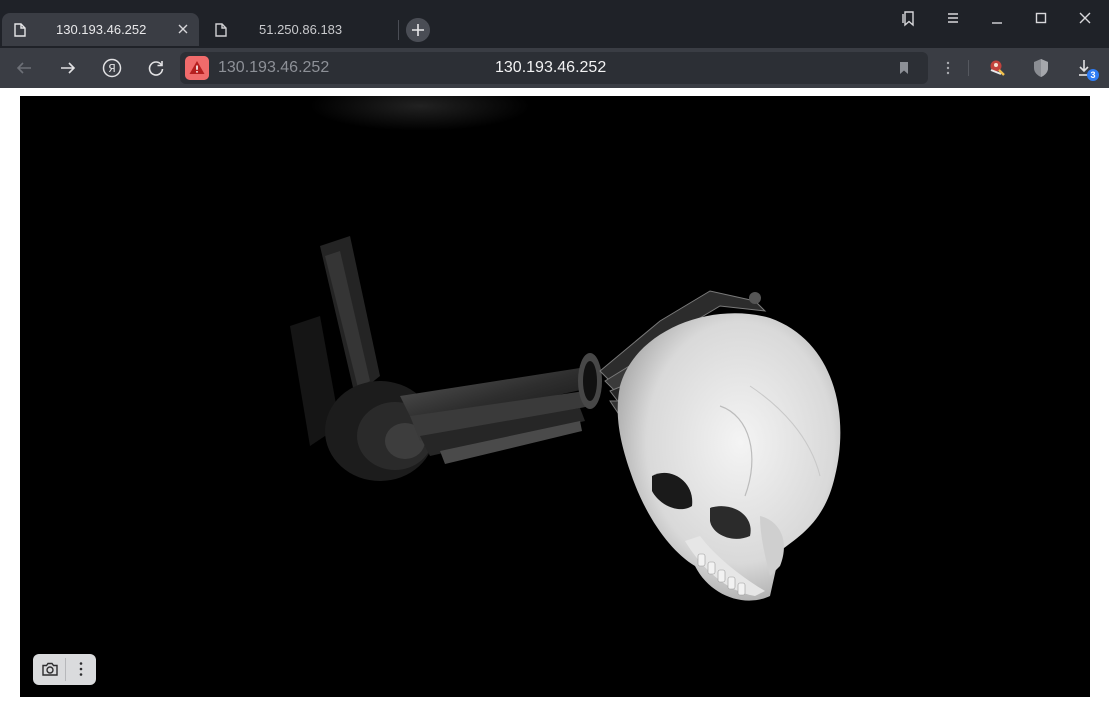 This screenshot has width=1109, height=706. What do you see at coordinates (1041, 18) in the screenshot?
I see `maximize-icon` at bounding box center [1041, 18].